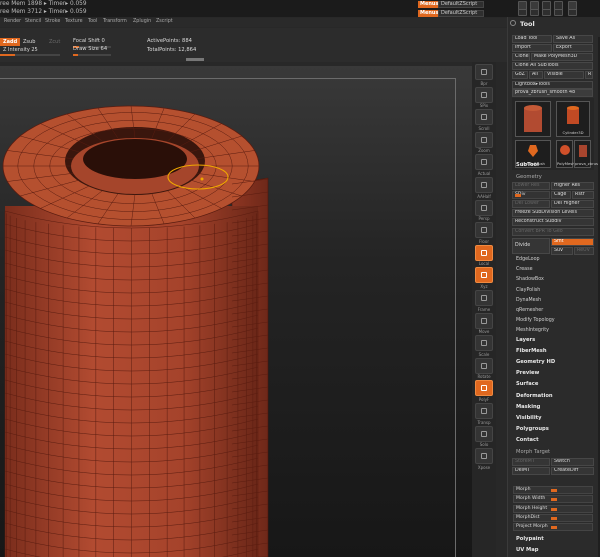 This screenshot has height=557, width=600. Describe the element at coordinates (573, 39) in the screenshot. I see `save-as-button: Save As` at that location.